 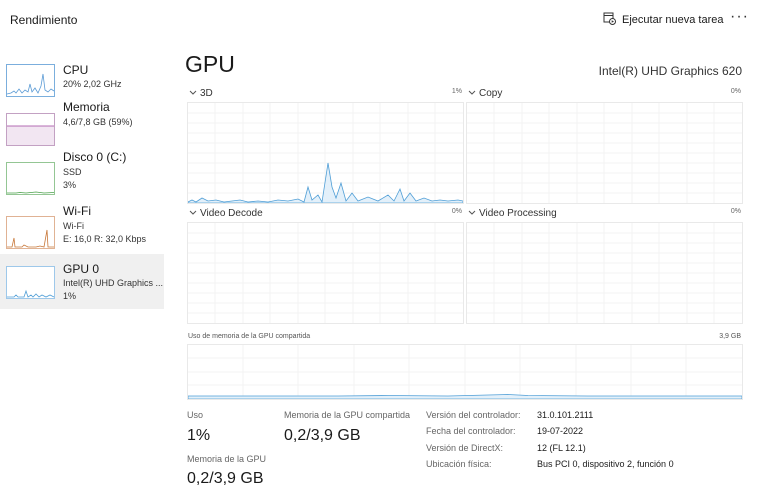 I want to click on graph-shared-memory, so click(x=465, y=372).